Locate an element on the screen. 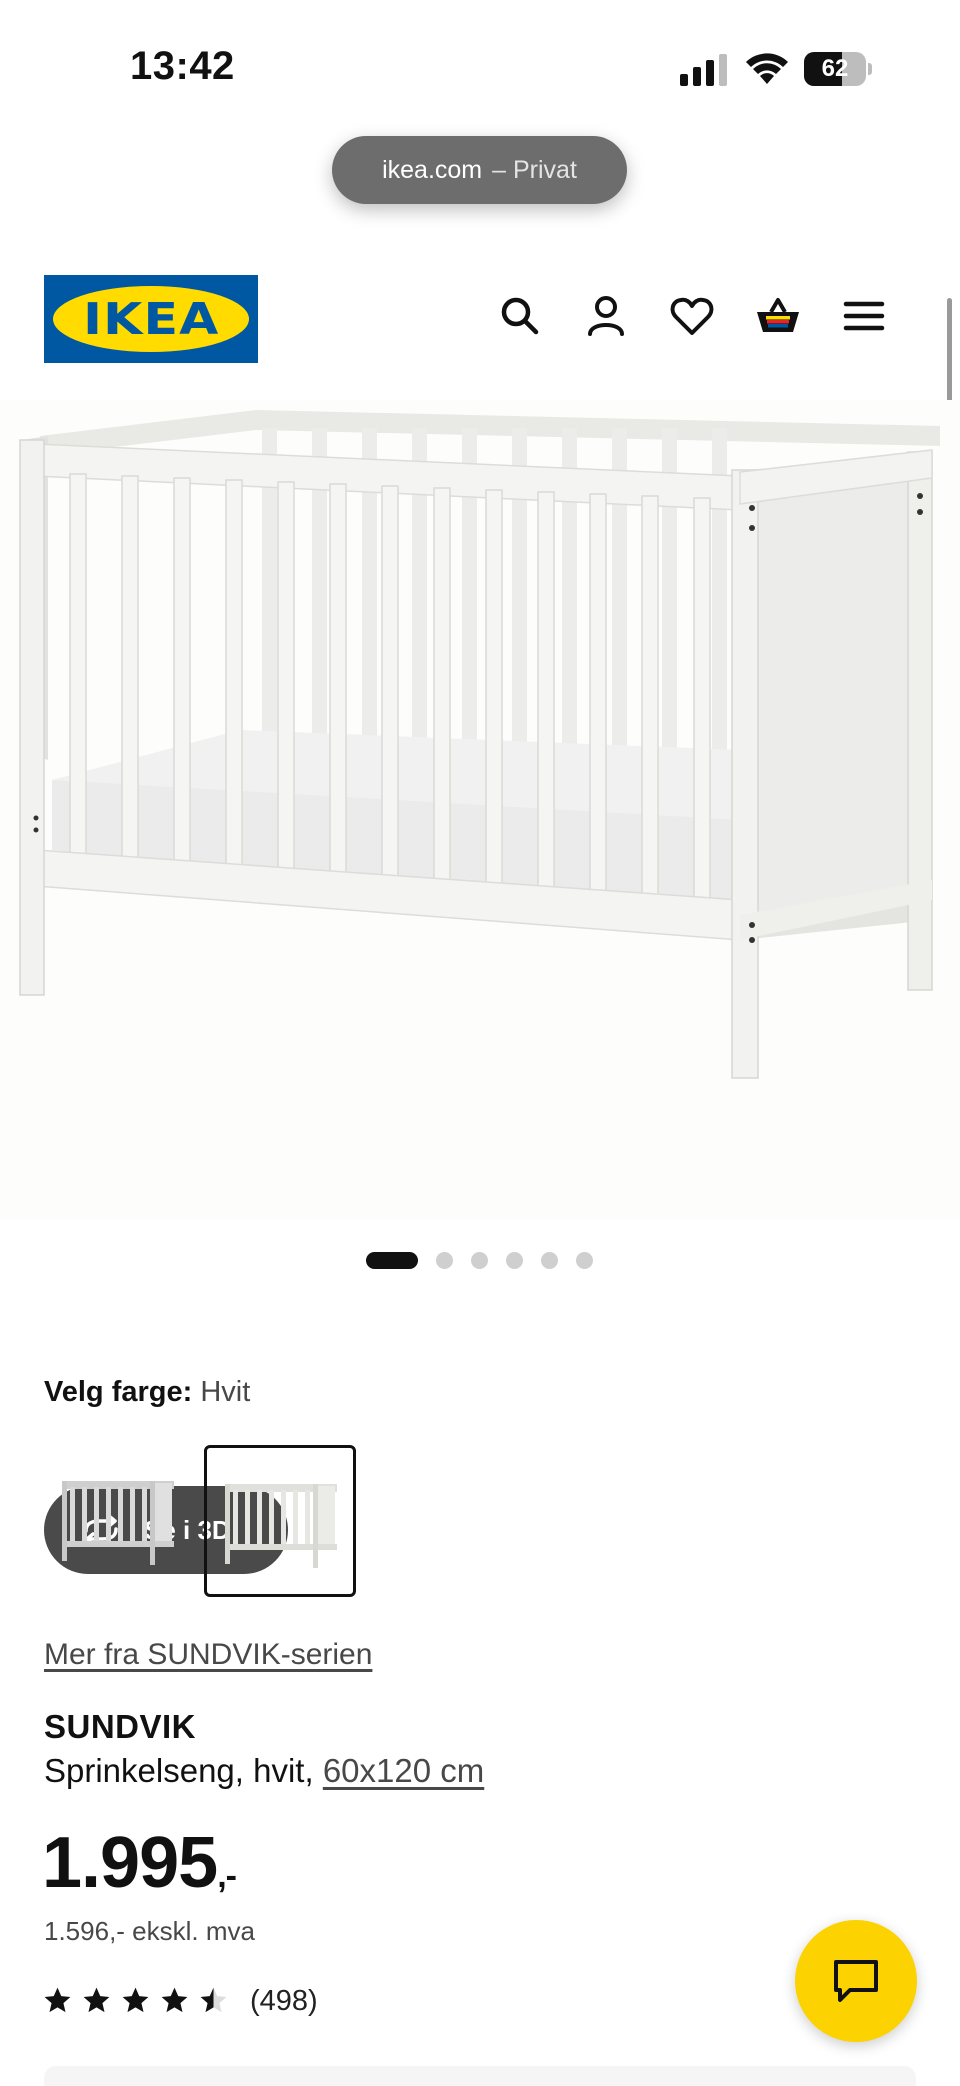 This screenshot has height=2086, width=960. series-link: Mer fra SUNDVIK-serien is located at coordinates (208, 1655).